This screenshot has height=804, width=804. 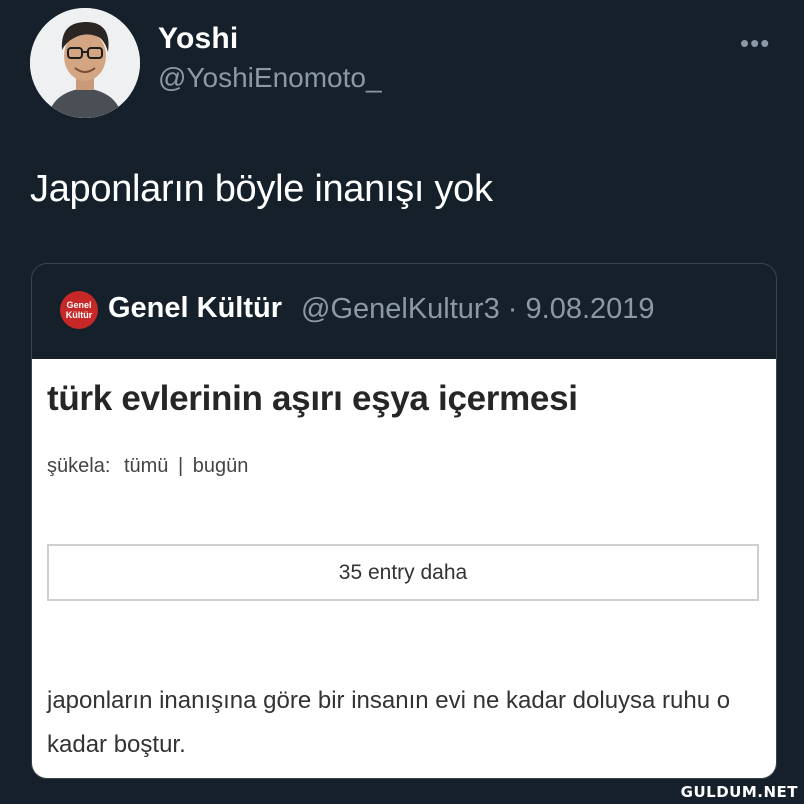 What do you see at coordinates (261, 189) in the screenshot?
I see `tweet-text: Japonların böyle inanışı yok` at bounding box center [261, 189].